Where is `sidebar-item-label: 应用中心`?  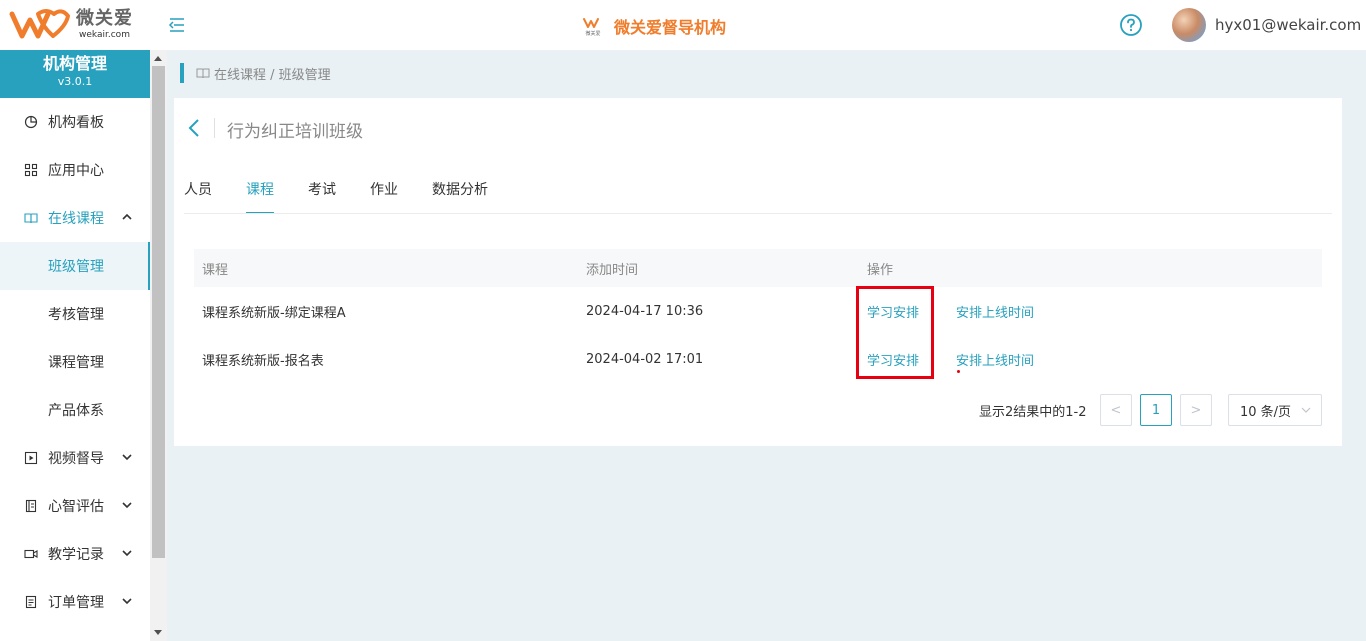
sidebar-item-label: 应用中心 is located at coordinates (76, 171).